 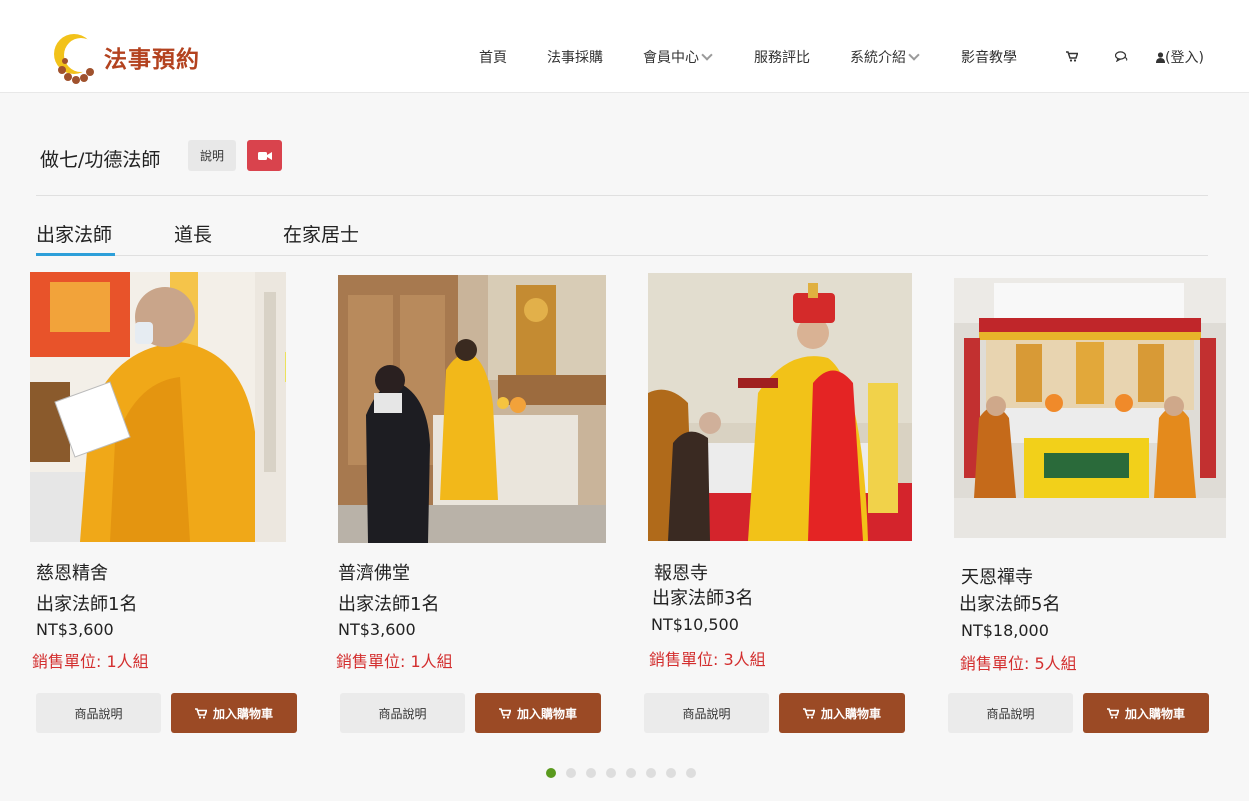 What do you see at coordinates (624, 46) in the screenshot?
I see `site-header: 法事預約 首頁 法事採購 會員中心 服務評比 系統介紹 影音教學 (登入)` at bounding box center [624, 46].